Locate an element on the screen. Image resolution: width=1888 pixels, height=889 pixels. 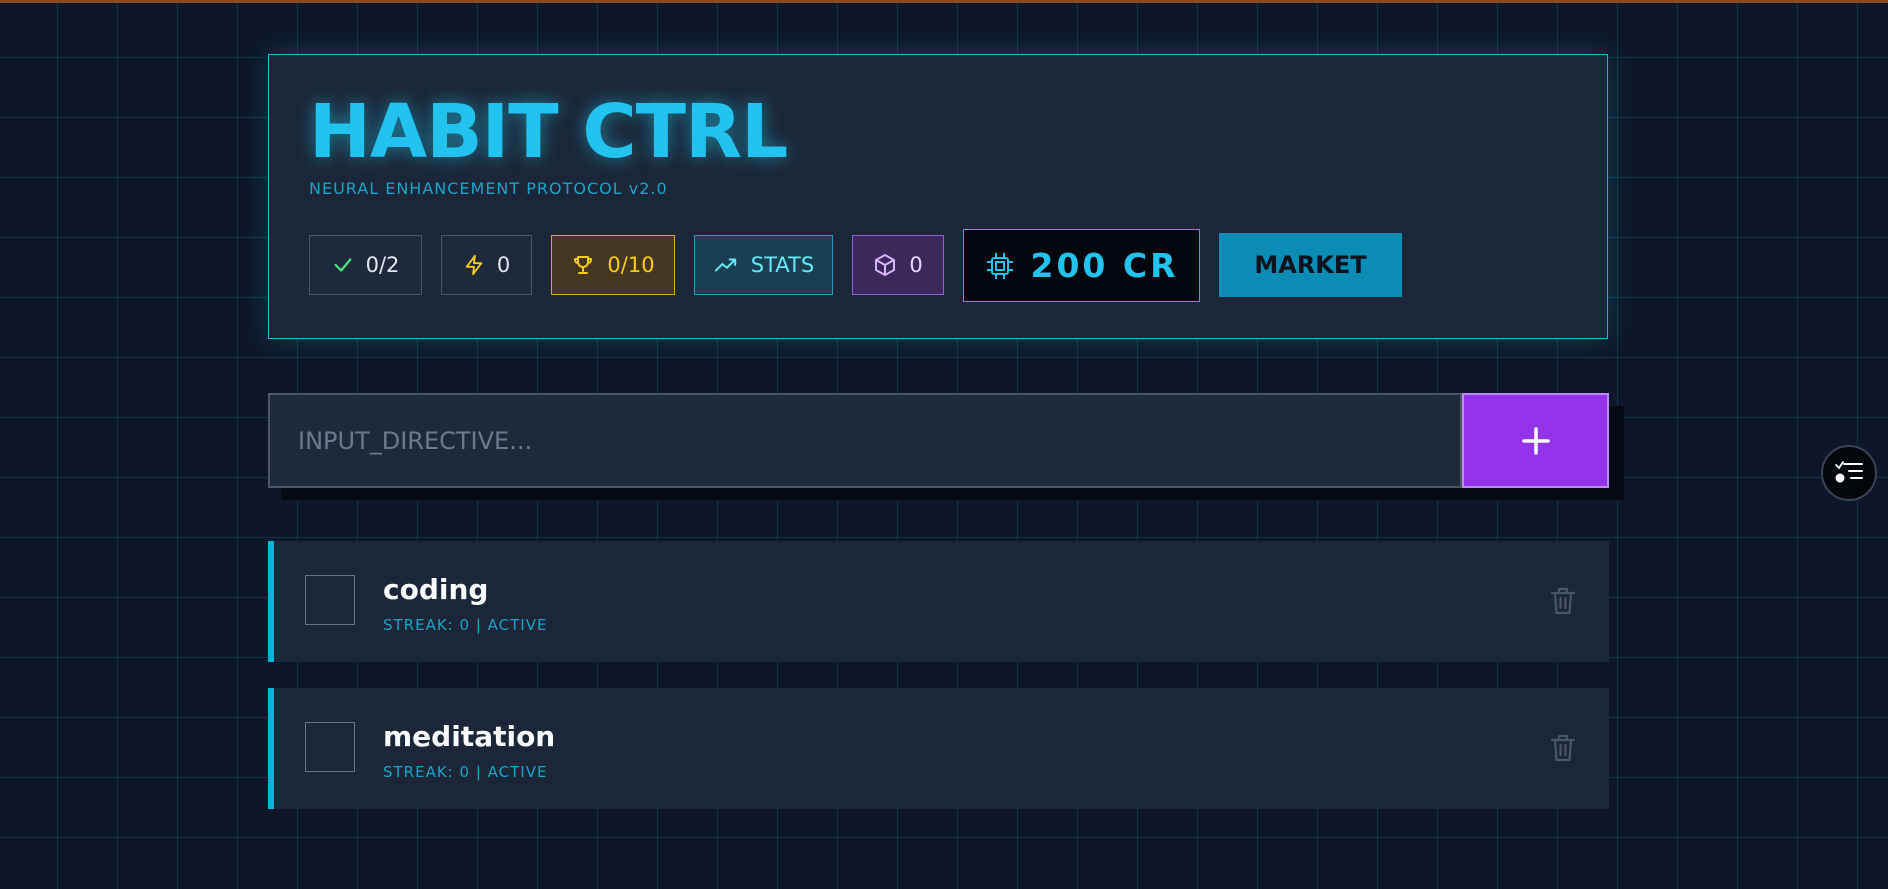
lightning-icon is located at coordinates (474, 265).